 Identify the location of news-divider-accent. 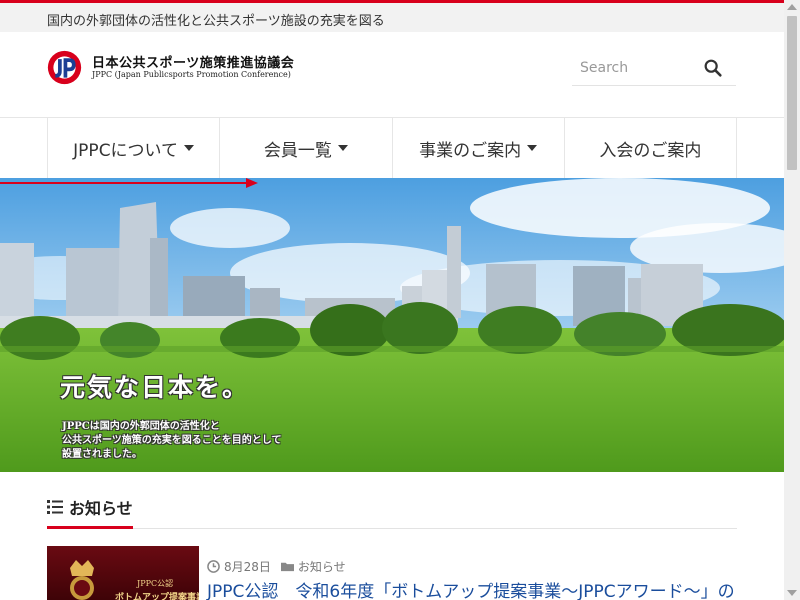
(90, 527).